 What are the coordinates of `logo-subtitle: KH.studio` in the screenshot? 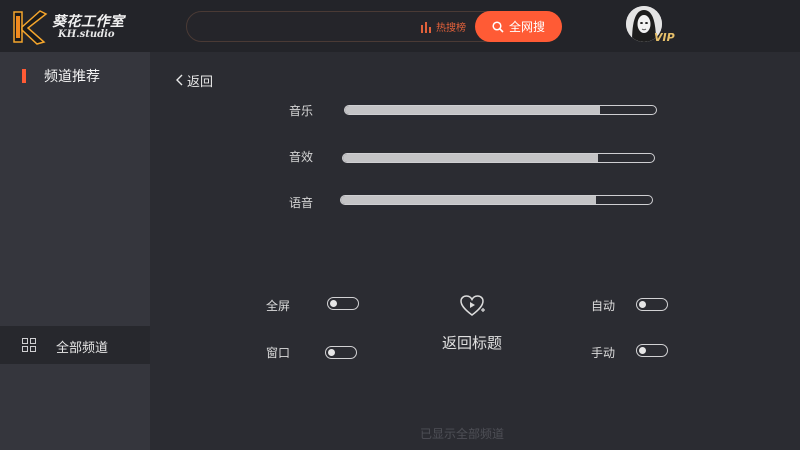 It's located at (86, 34).